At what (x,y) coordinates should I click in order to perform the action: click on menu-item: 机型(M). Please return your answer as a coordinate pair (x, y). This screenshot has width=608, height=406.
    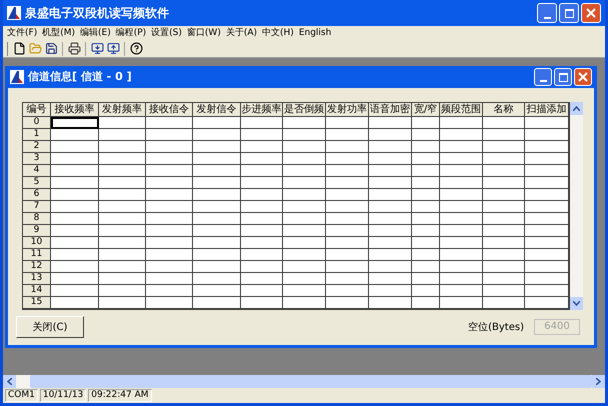
    Looking at the image, I should click on (58, 33).